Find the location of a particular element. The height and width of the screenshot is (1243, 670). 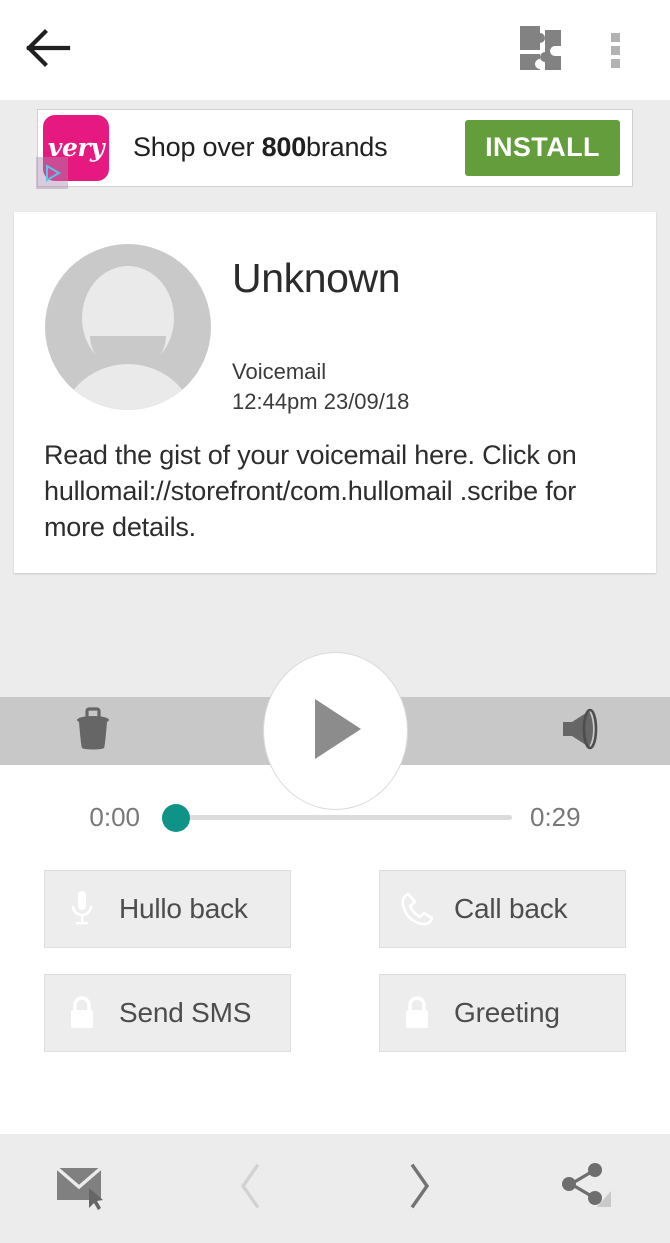

chevron-left-icon is located at coordinates (251, 1188).